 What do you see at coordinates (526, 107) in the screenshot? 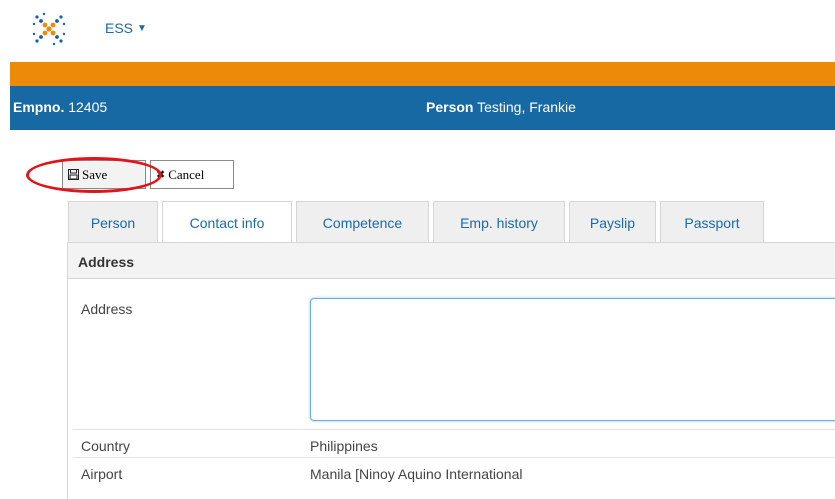
I see `person-value: Testing, Frankie` at bounding box center [526, 107].